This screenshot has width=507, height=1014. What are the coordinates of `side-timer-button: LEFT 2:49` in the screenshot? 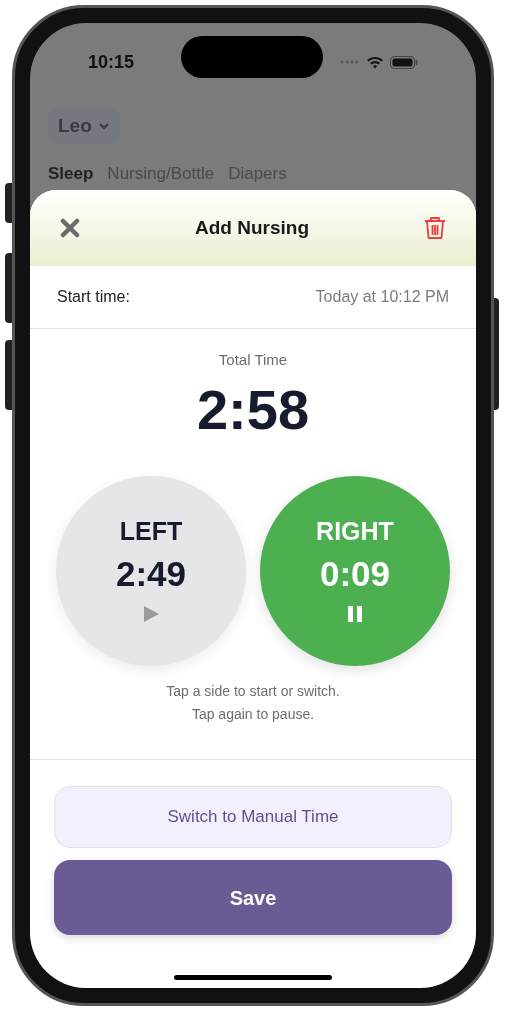 It's located at (151, 570).